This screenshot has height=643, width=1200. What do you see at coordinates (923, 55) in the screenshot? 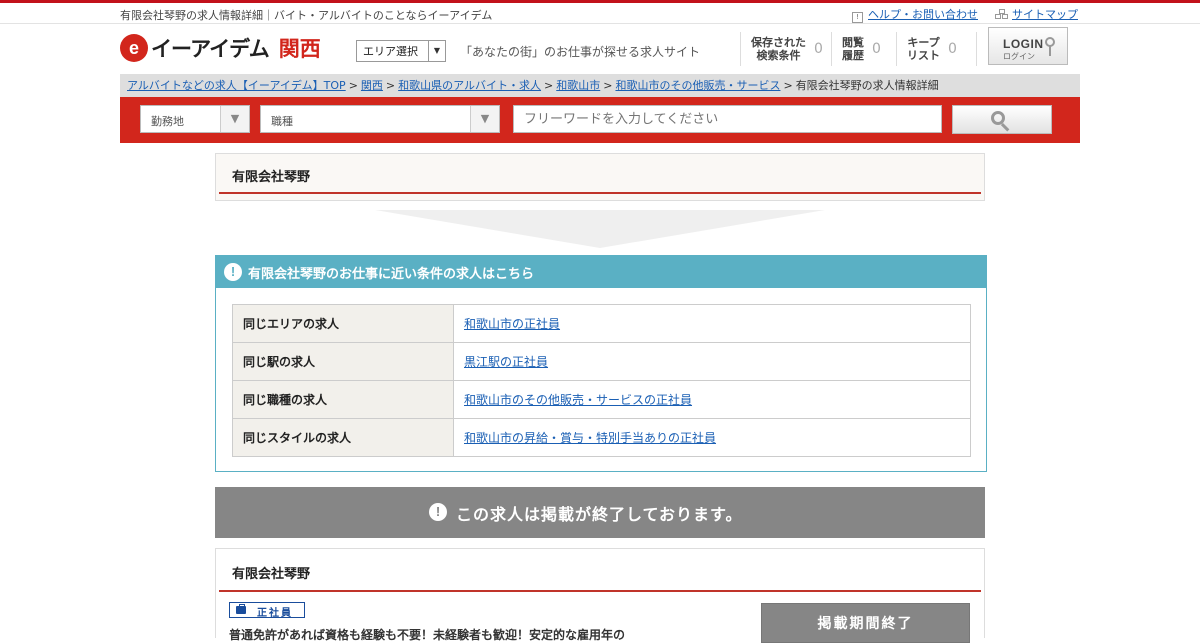
I see `keep-label-line2: リスト` at bounding box center [923, 55].